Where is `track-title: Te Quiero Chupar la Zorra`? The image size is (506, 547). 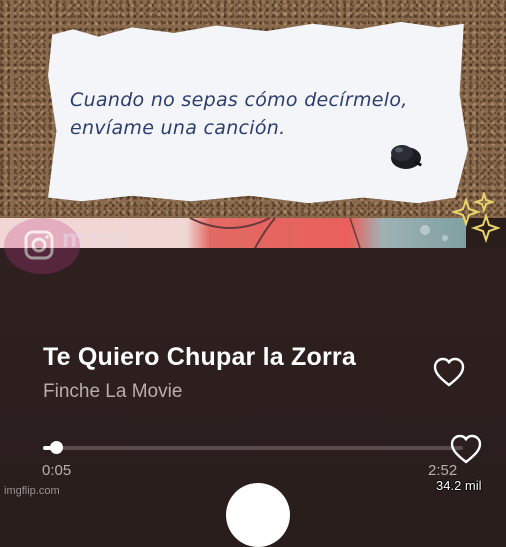
track-title: Te Quiero Chupar la Zorra is located at coordinates (199, 357).